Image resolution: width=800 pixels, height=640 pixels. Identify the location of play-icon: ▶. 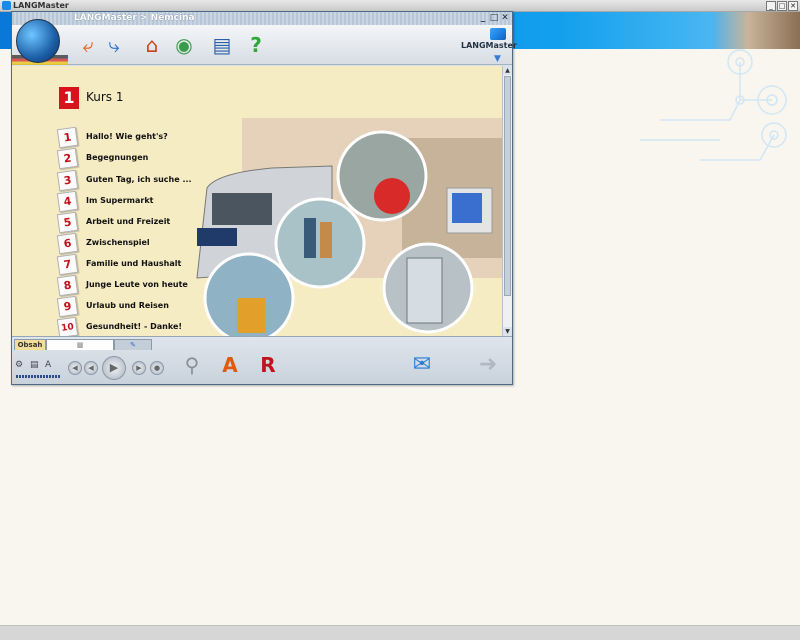
(114, 368).